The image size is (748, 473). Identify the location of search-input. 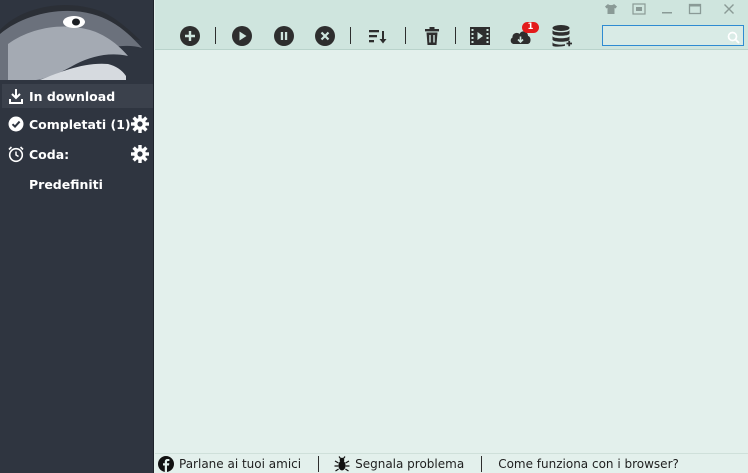
(663, 37).